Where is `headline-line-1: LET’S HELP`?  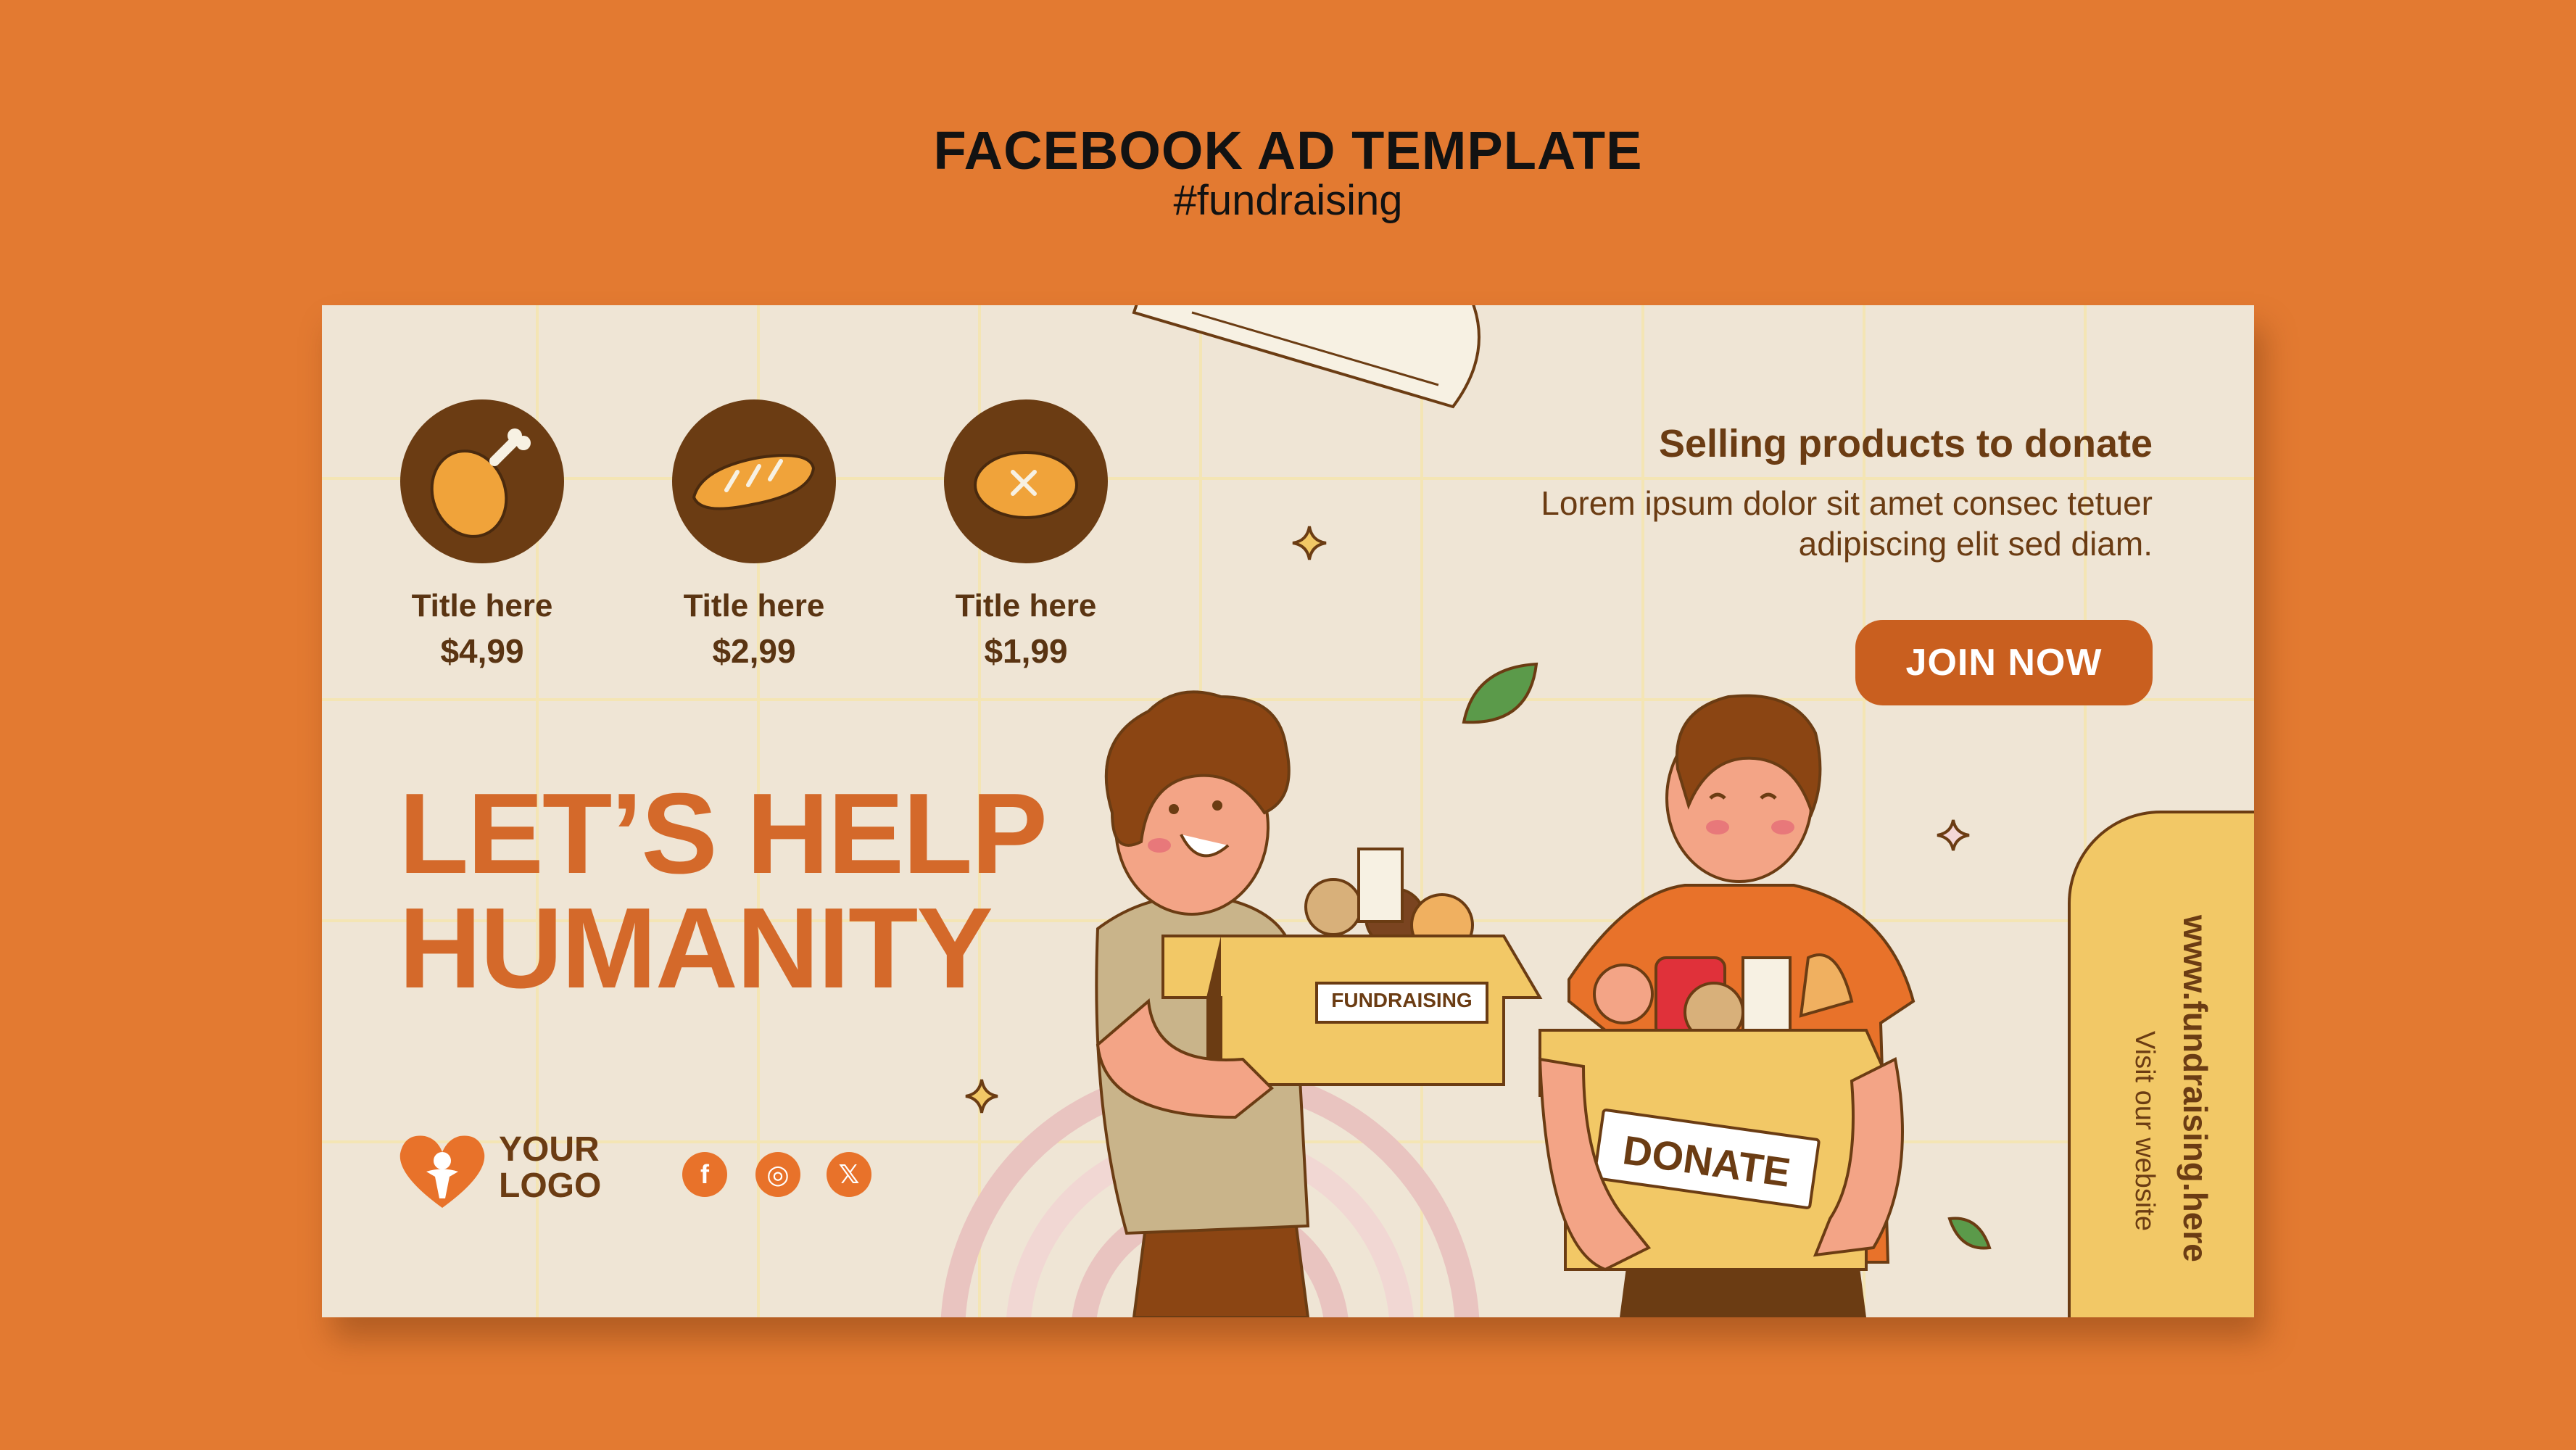 headline-line-1: LET’S HELP is located at coordinates (724, 834).